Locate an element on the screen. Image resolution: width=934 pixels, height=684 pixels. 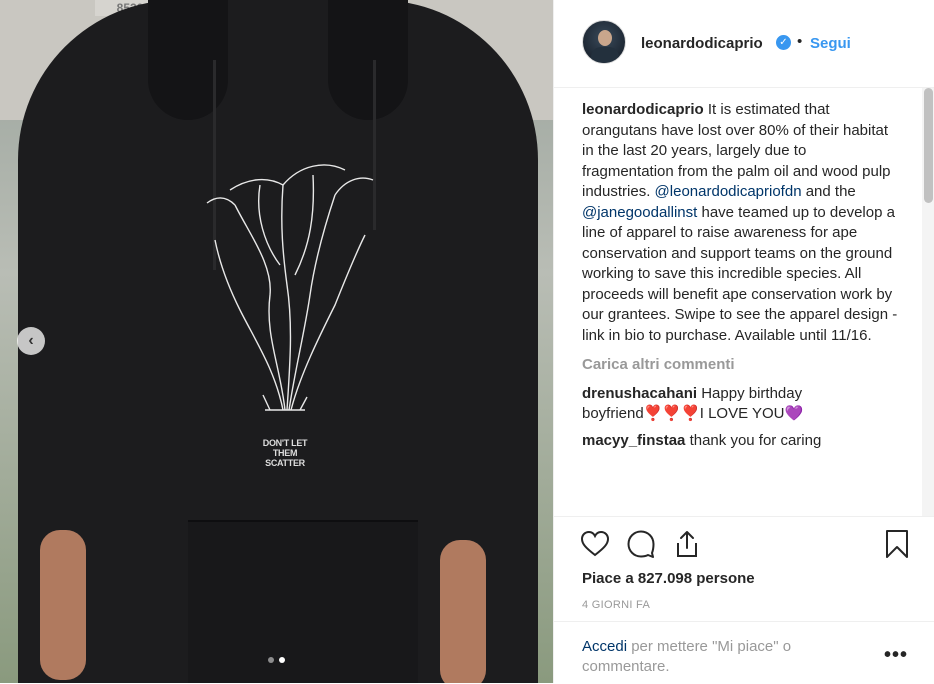
avatar-face is located at coordinates (605, 38).